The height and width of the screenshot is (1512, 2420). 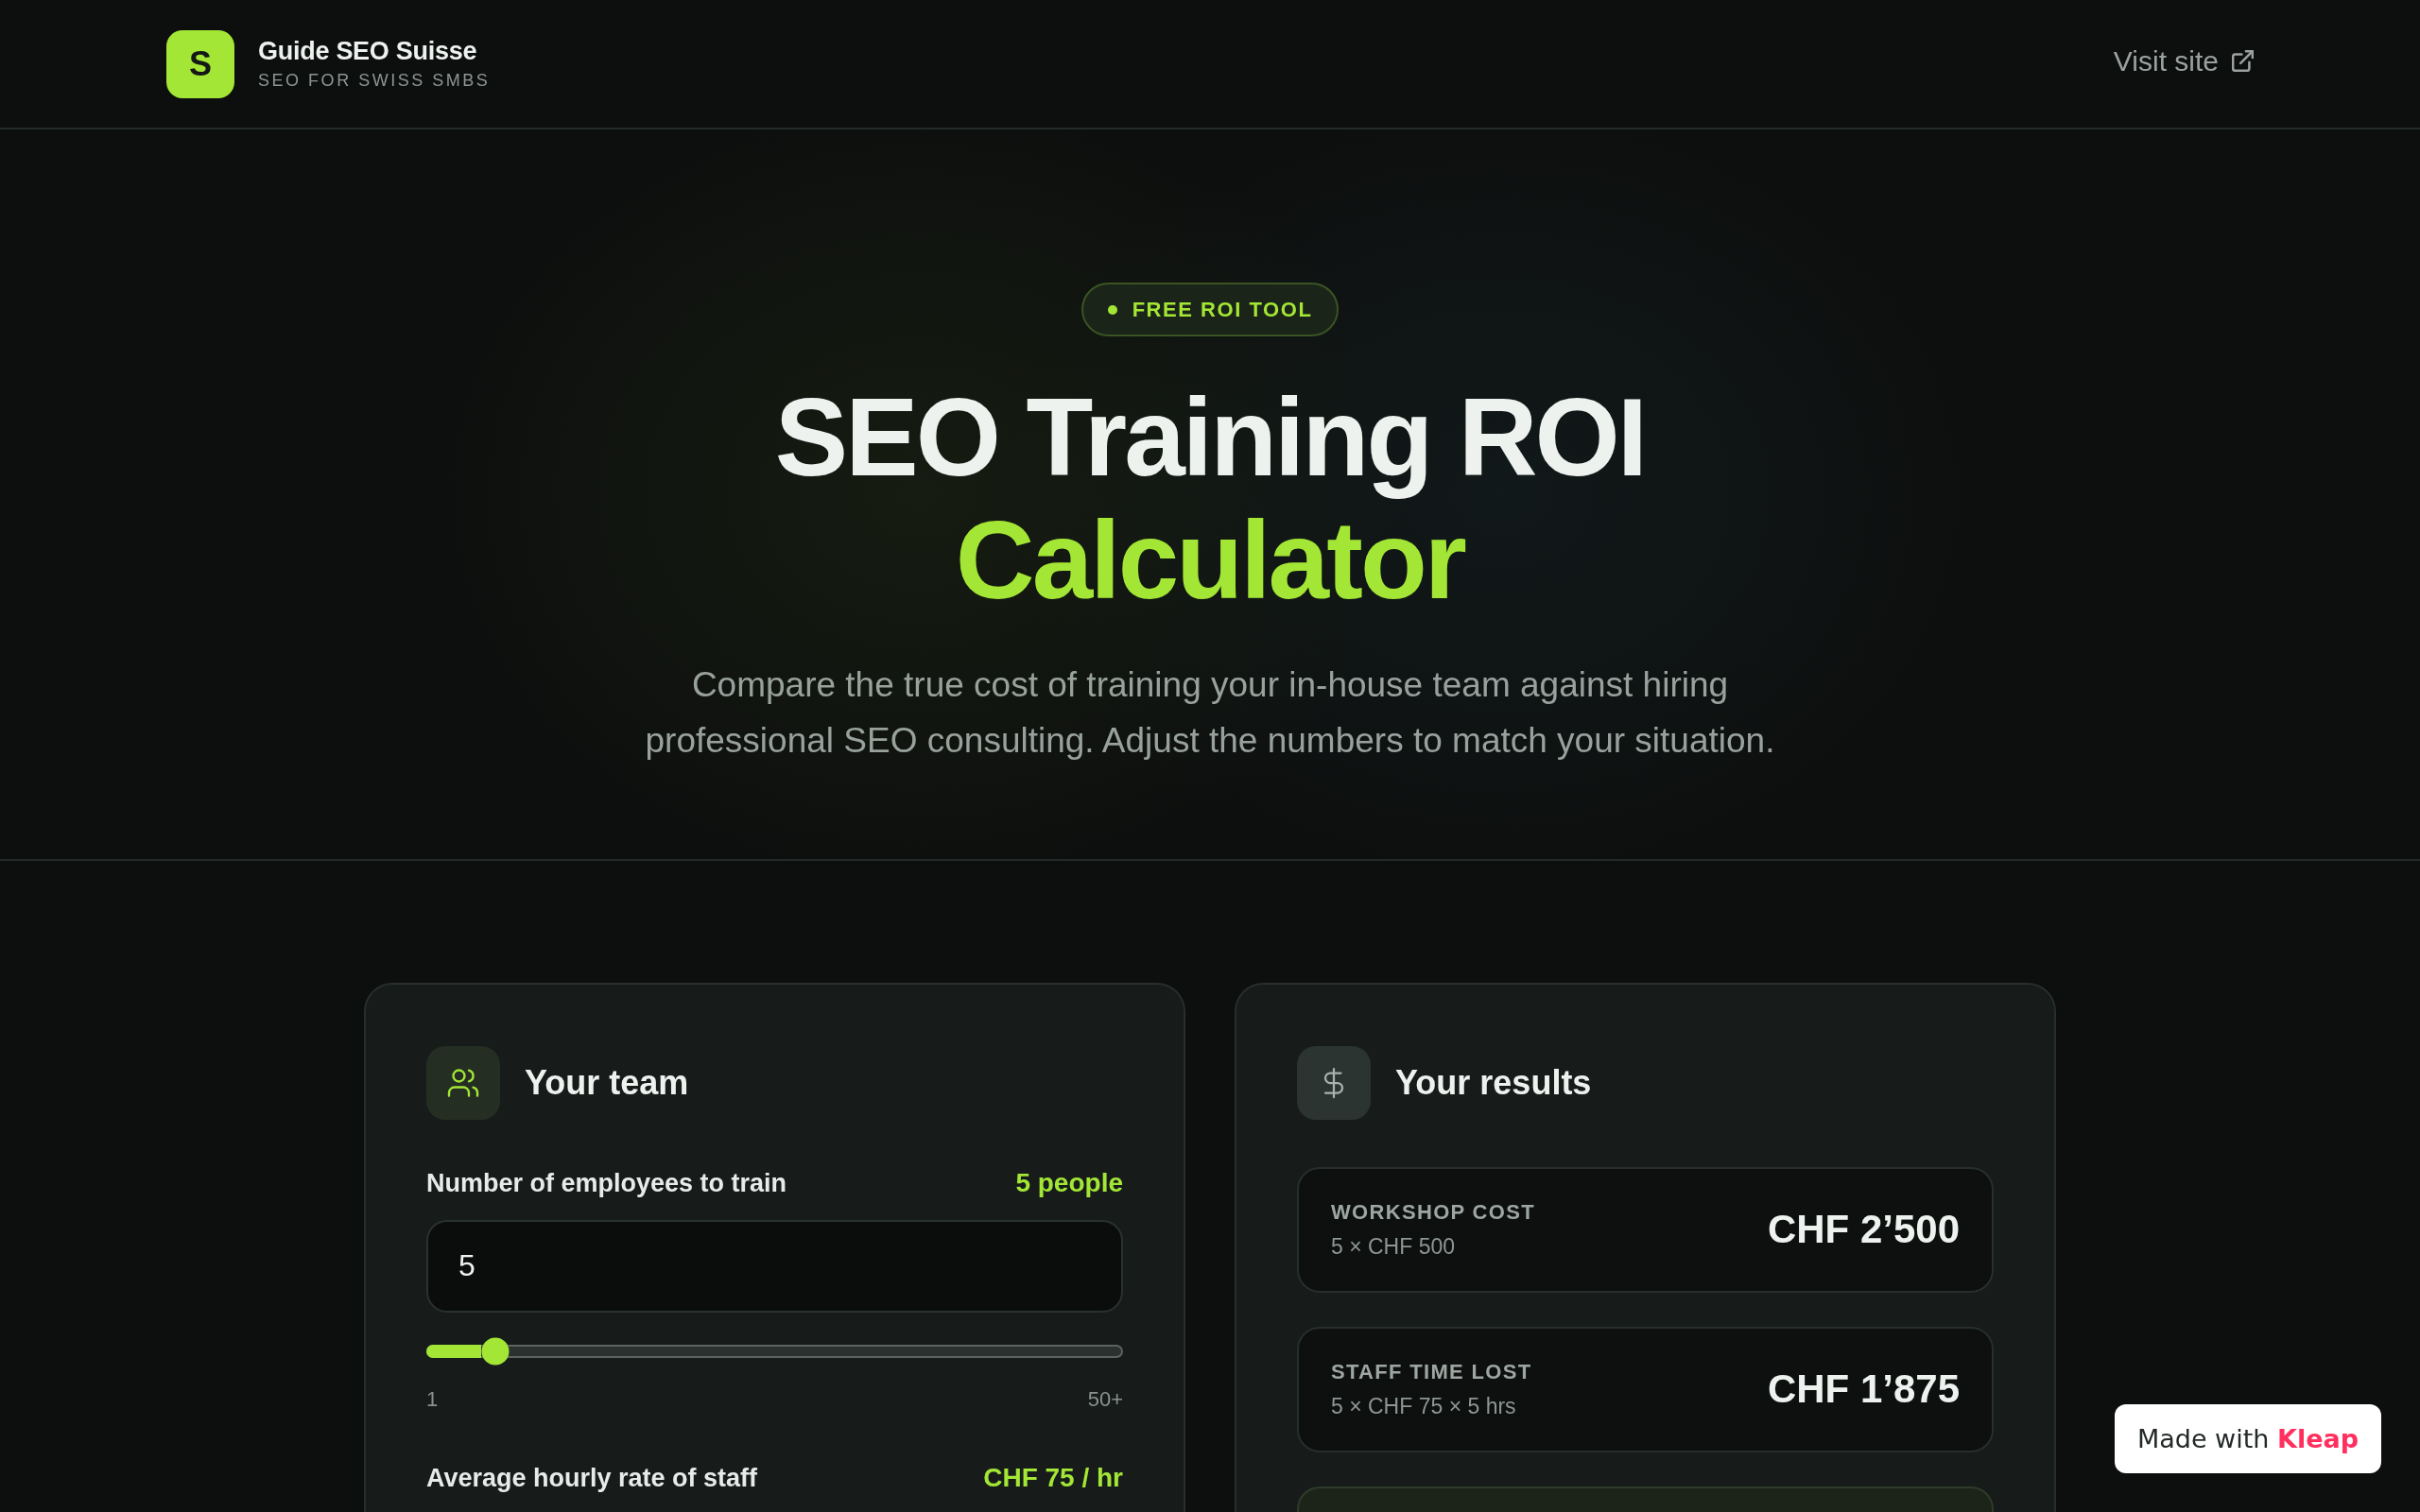 I want to click on brand-tagline: SEO FOR SWISS SMBS, so click(x=375, y=80).